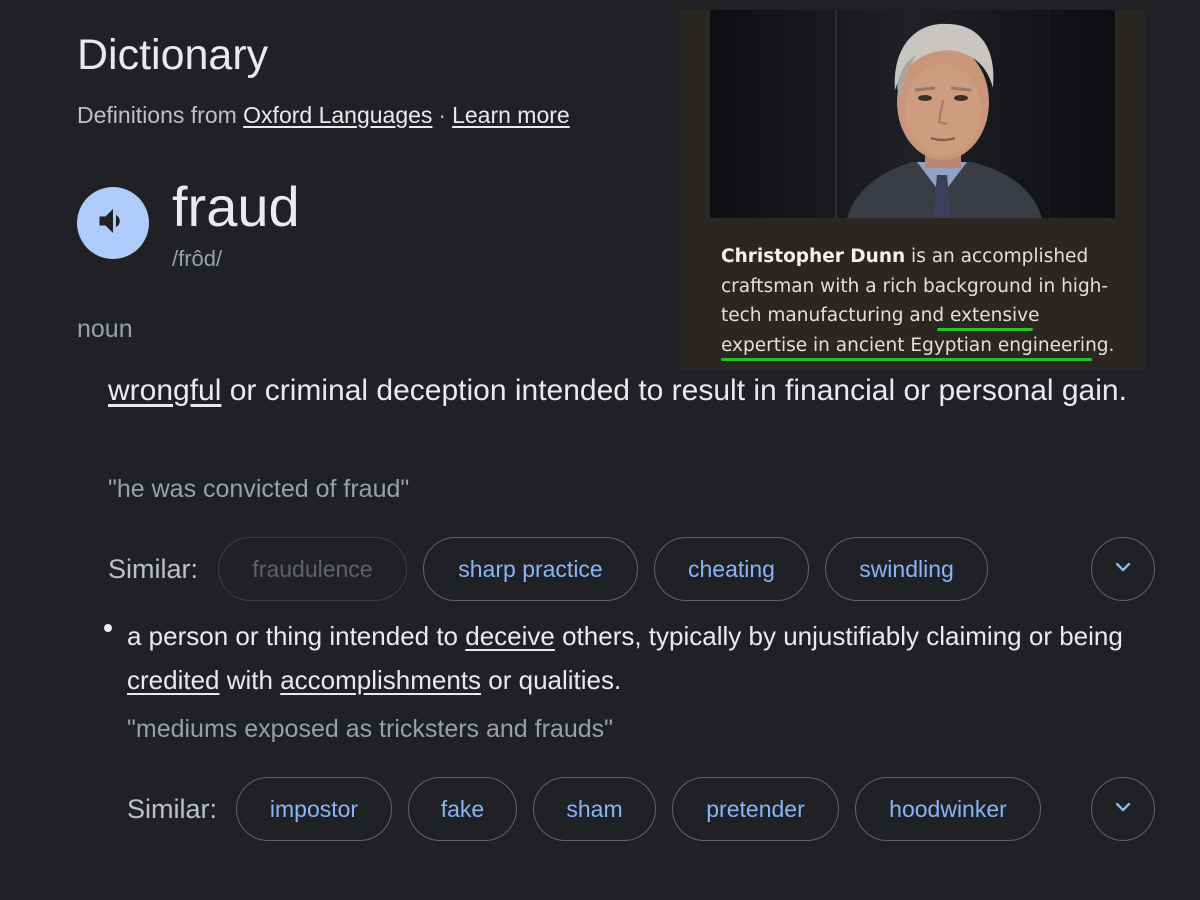  What do you see at coordinates (164, 390) in the screenshot?
I see `link-wrongful: wrongful` at bounding box center [164, 390].